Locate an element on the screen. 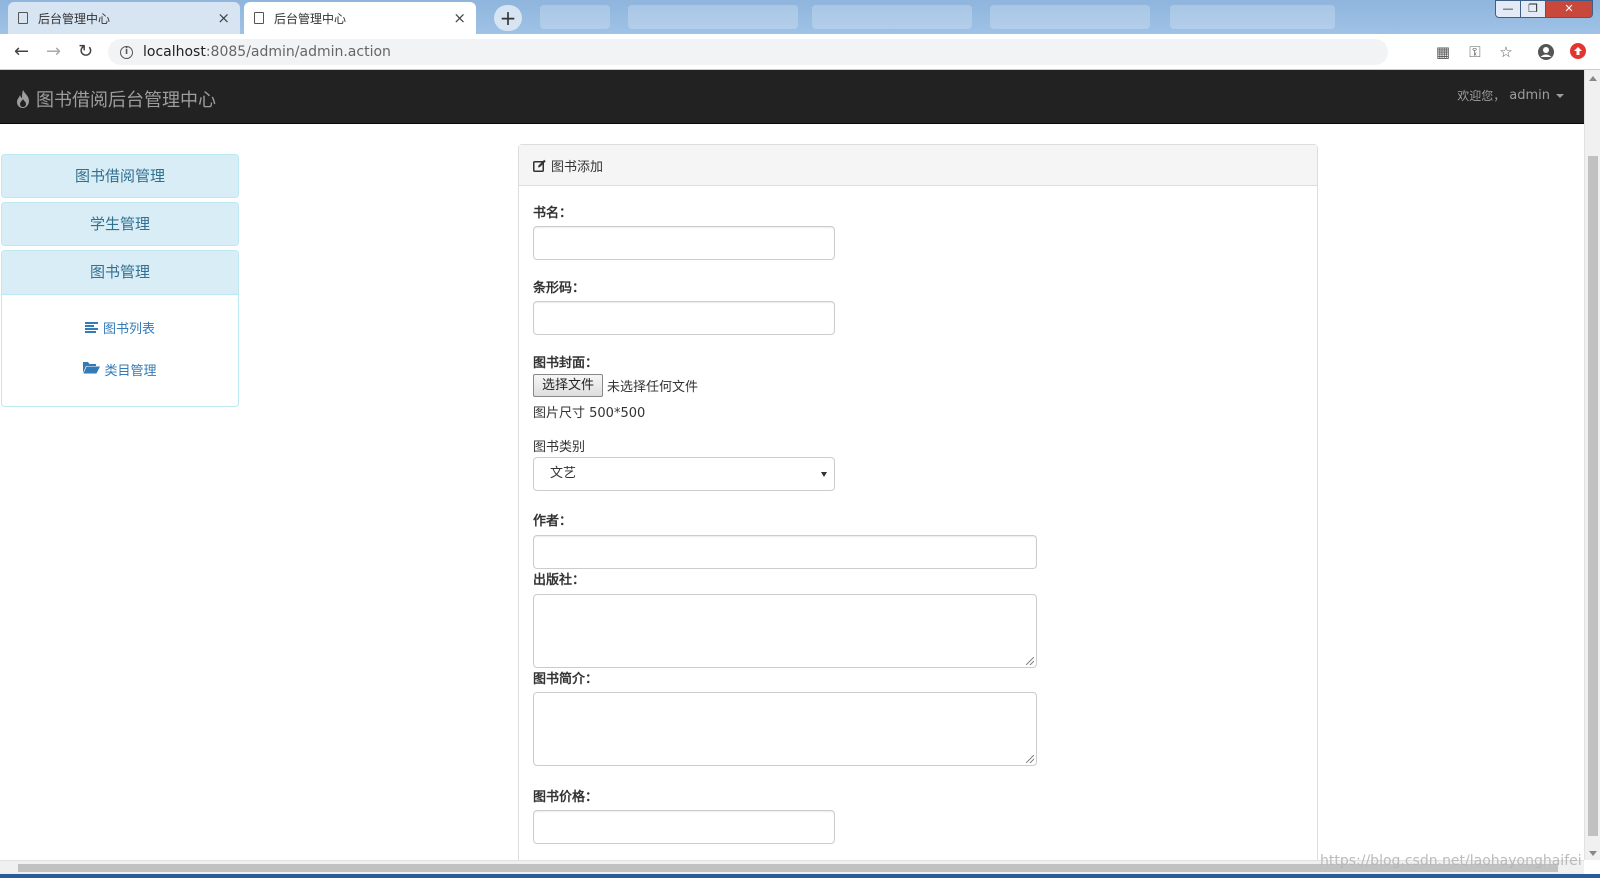  author-input is located at coordinates (785, 552).